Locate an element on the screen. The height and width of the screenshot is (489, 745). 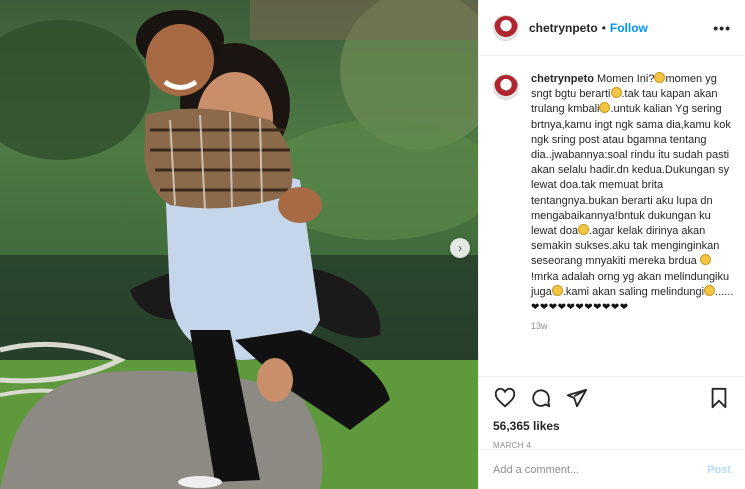
caption-text-7: .kami akan saling melindungi is located at coordinates (633, 291).